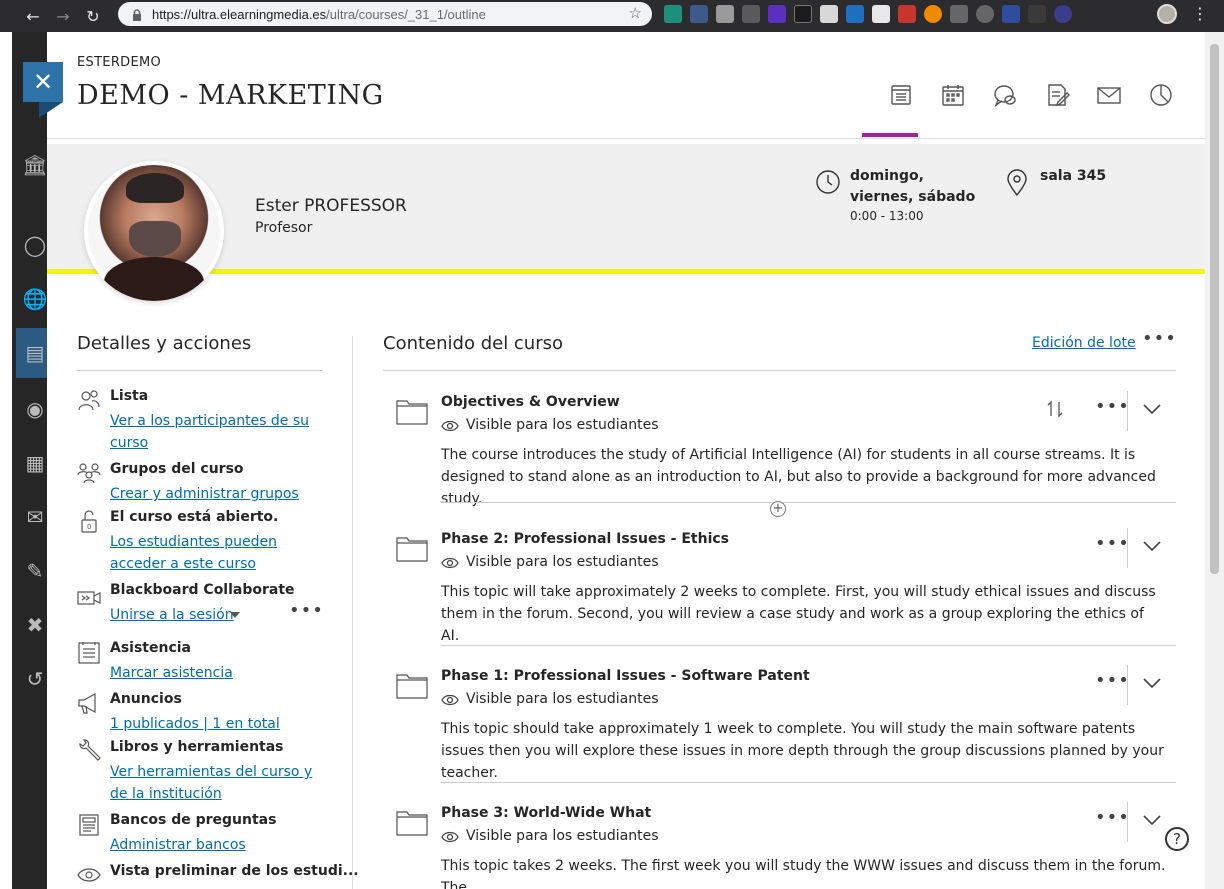 The height and width of the screenshot is (889, 1224). I want to click on preview-icon, so click(89, 875).